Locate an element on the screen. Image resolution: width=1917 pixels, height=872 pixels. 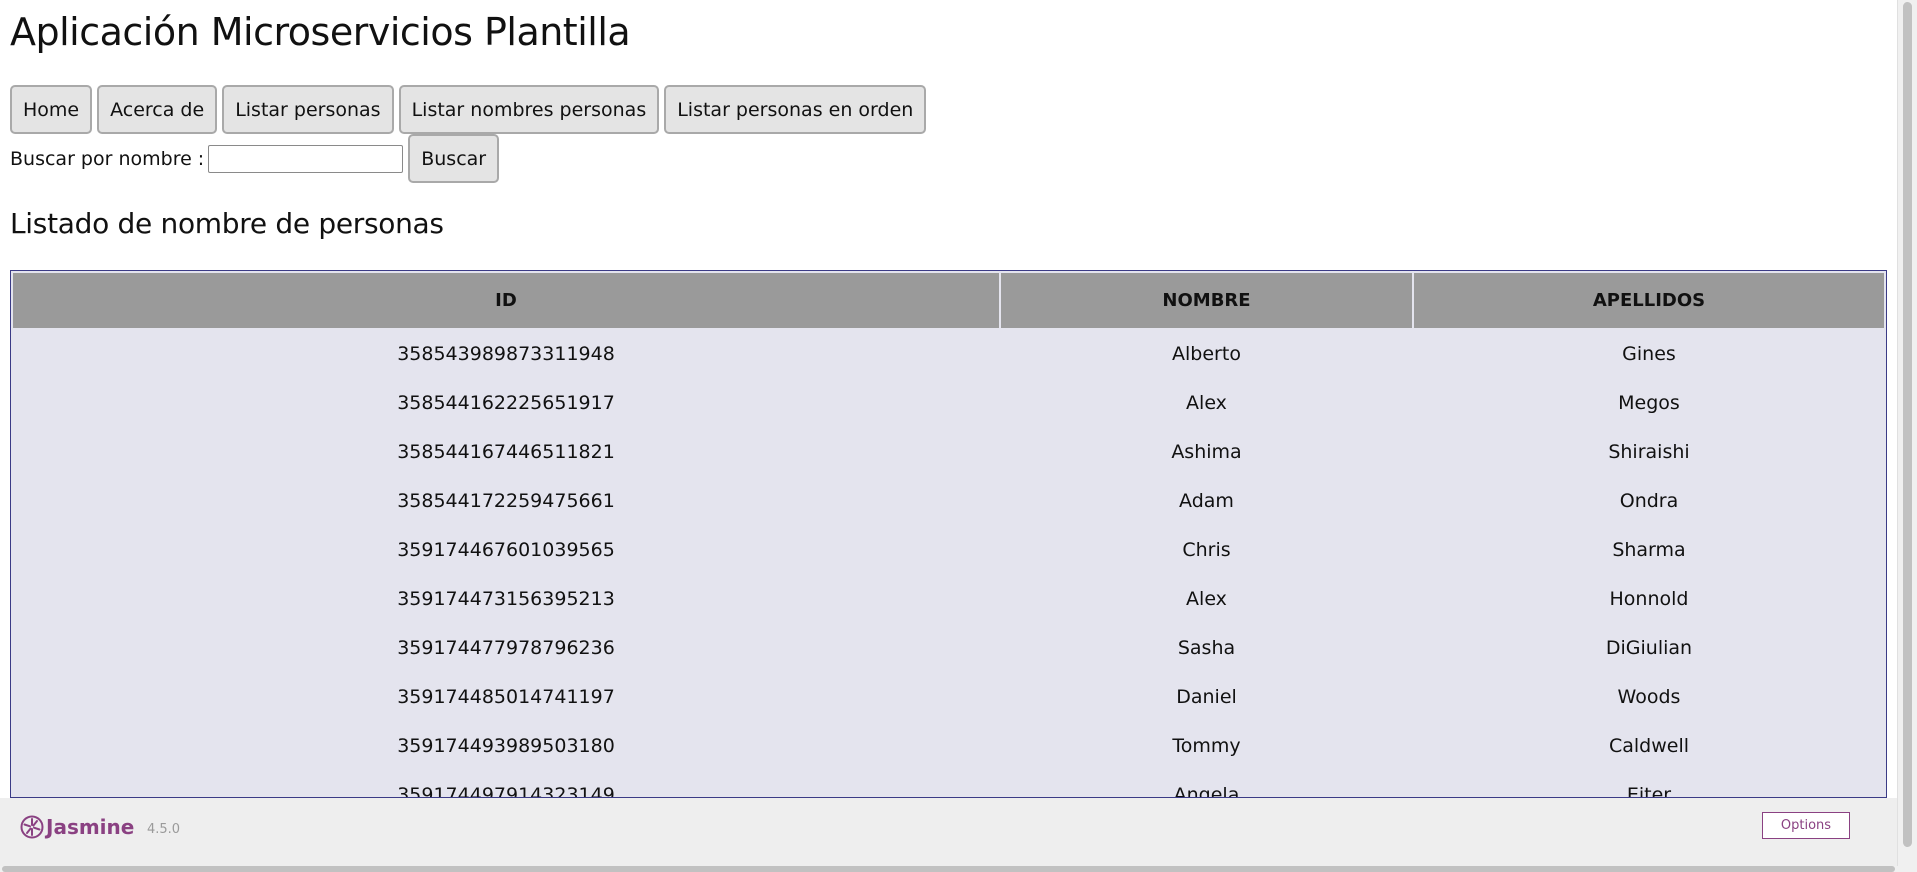
table-row: 359174477978796236 Sasha DiGiulian is located at coordinates (948, 647).